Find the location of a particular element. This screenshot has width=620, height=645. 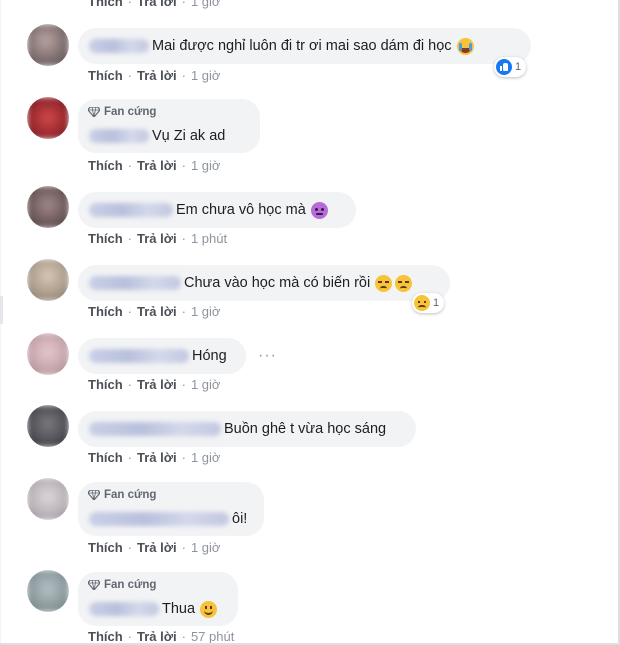

comment-bubble: Hóng is located at coordinates (162, 356).